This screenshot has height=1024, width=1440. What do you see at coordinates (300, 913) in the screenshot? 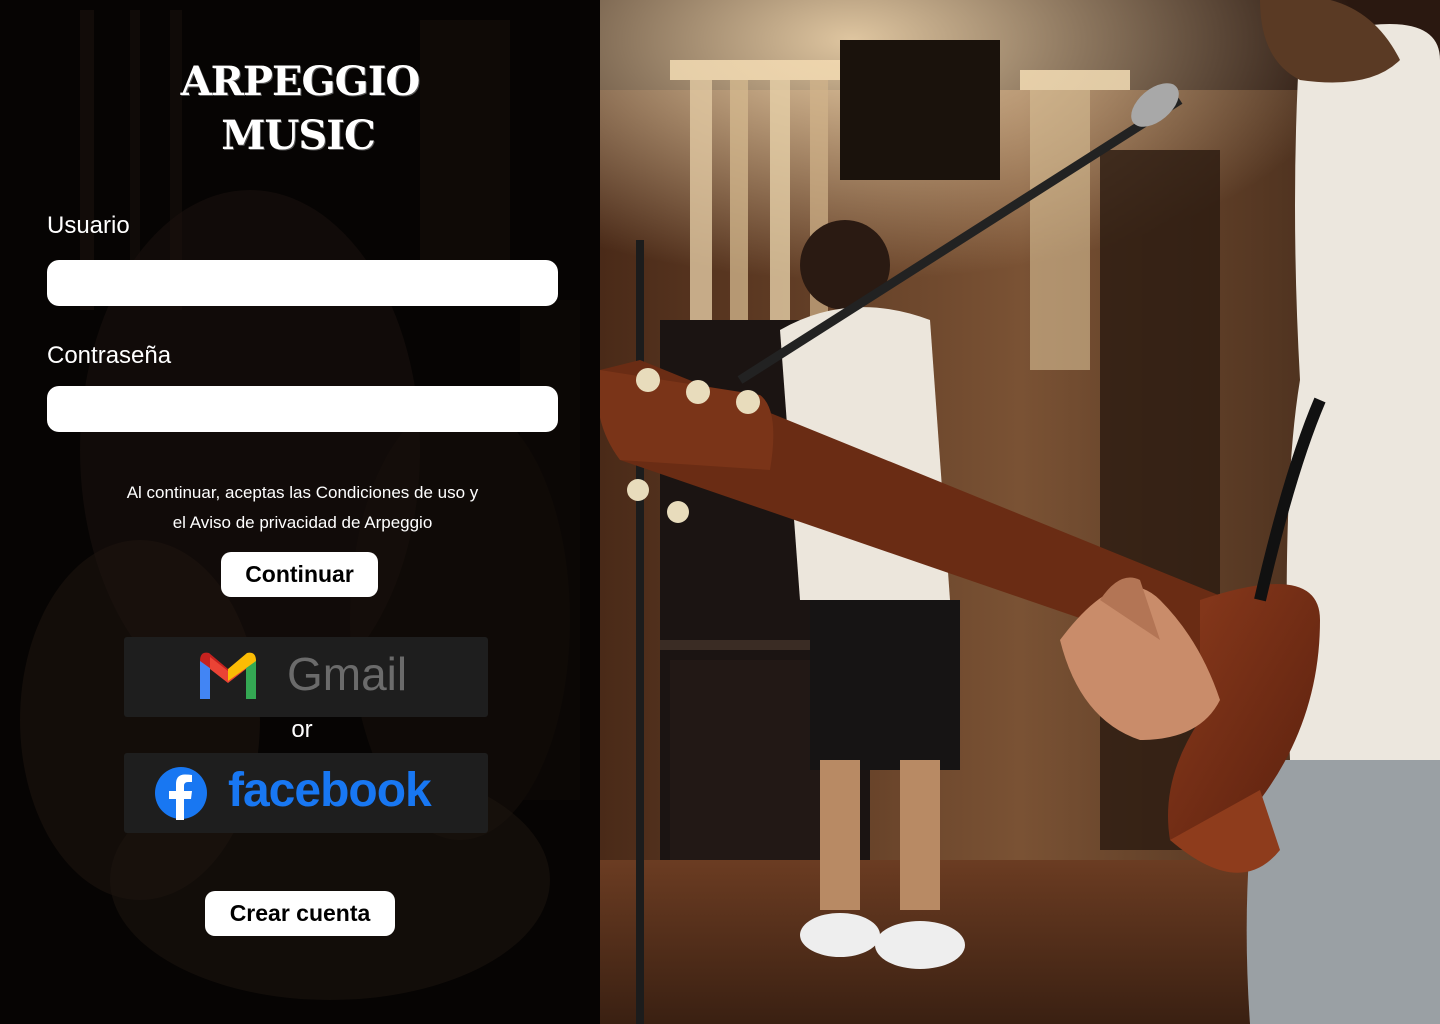
I see `create-account-button: Crear cuenta` at bounding box center [300, 913].